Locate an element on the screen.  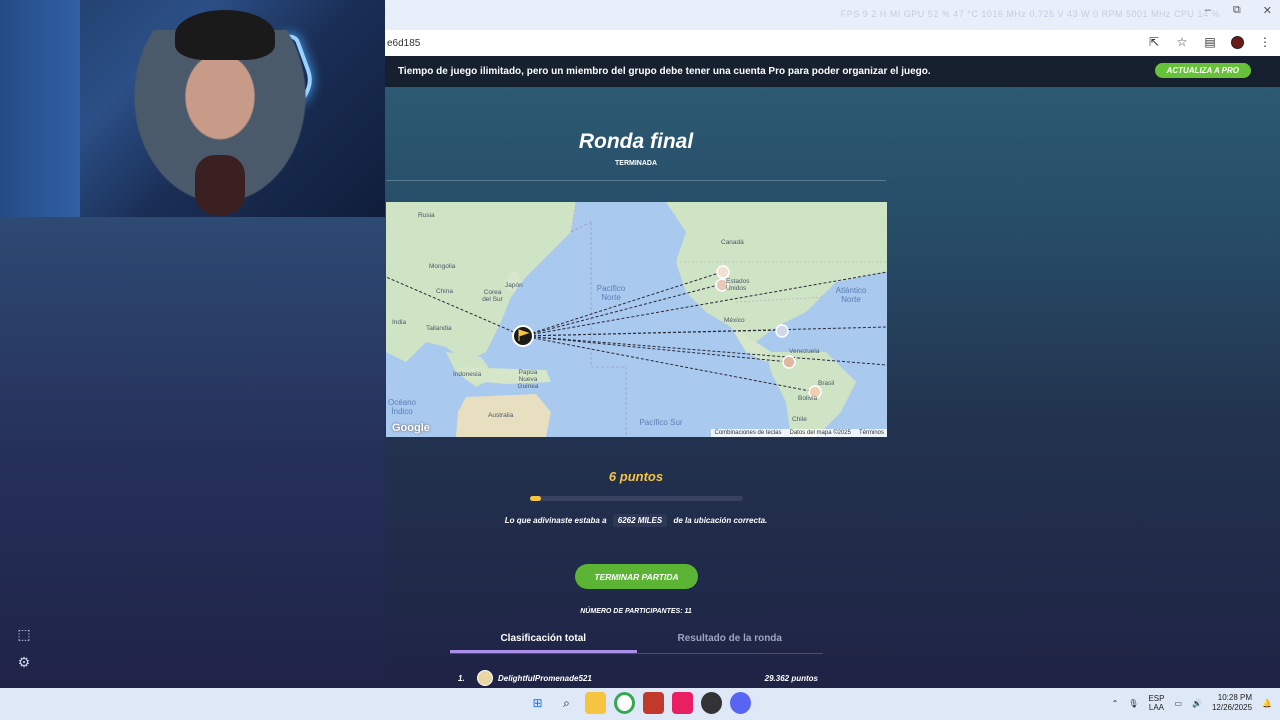
window-controls: – ⧉ ✕ is located at coordinates (1238, 10).